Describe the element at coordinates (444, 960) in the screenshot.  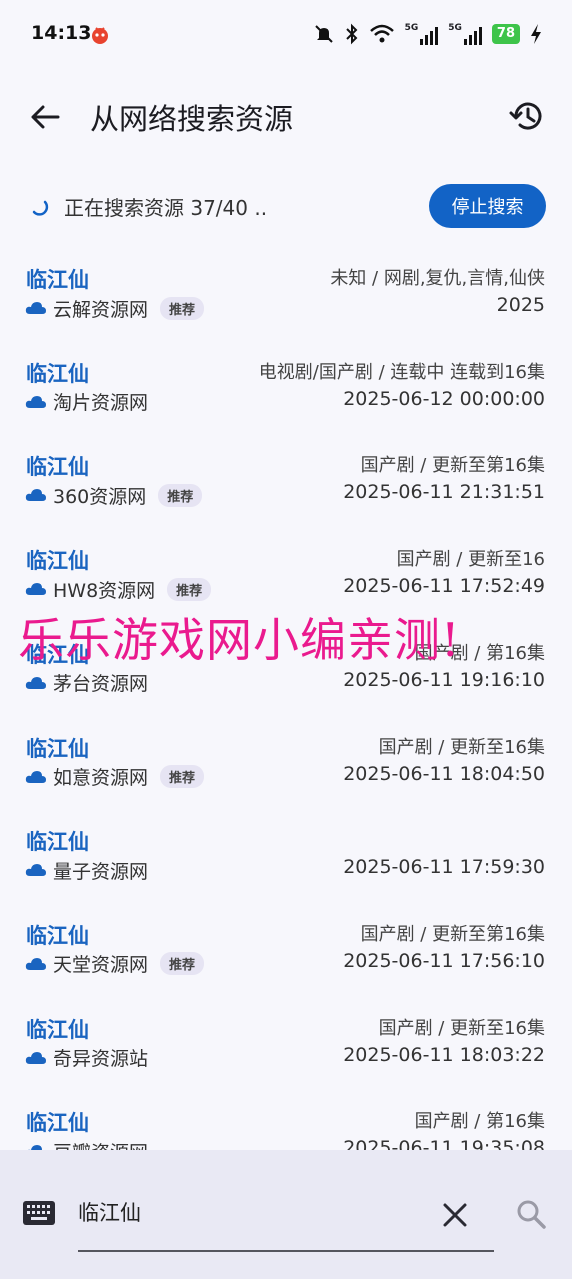
I see `result-date: 2025-06-11 17:56:10` at that location.